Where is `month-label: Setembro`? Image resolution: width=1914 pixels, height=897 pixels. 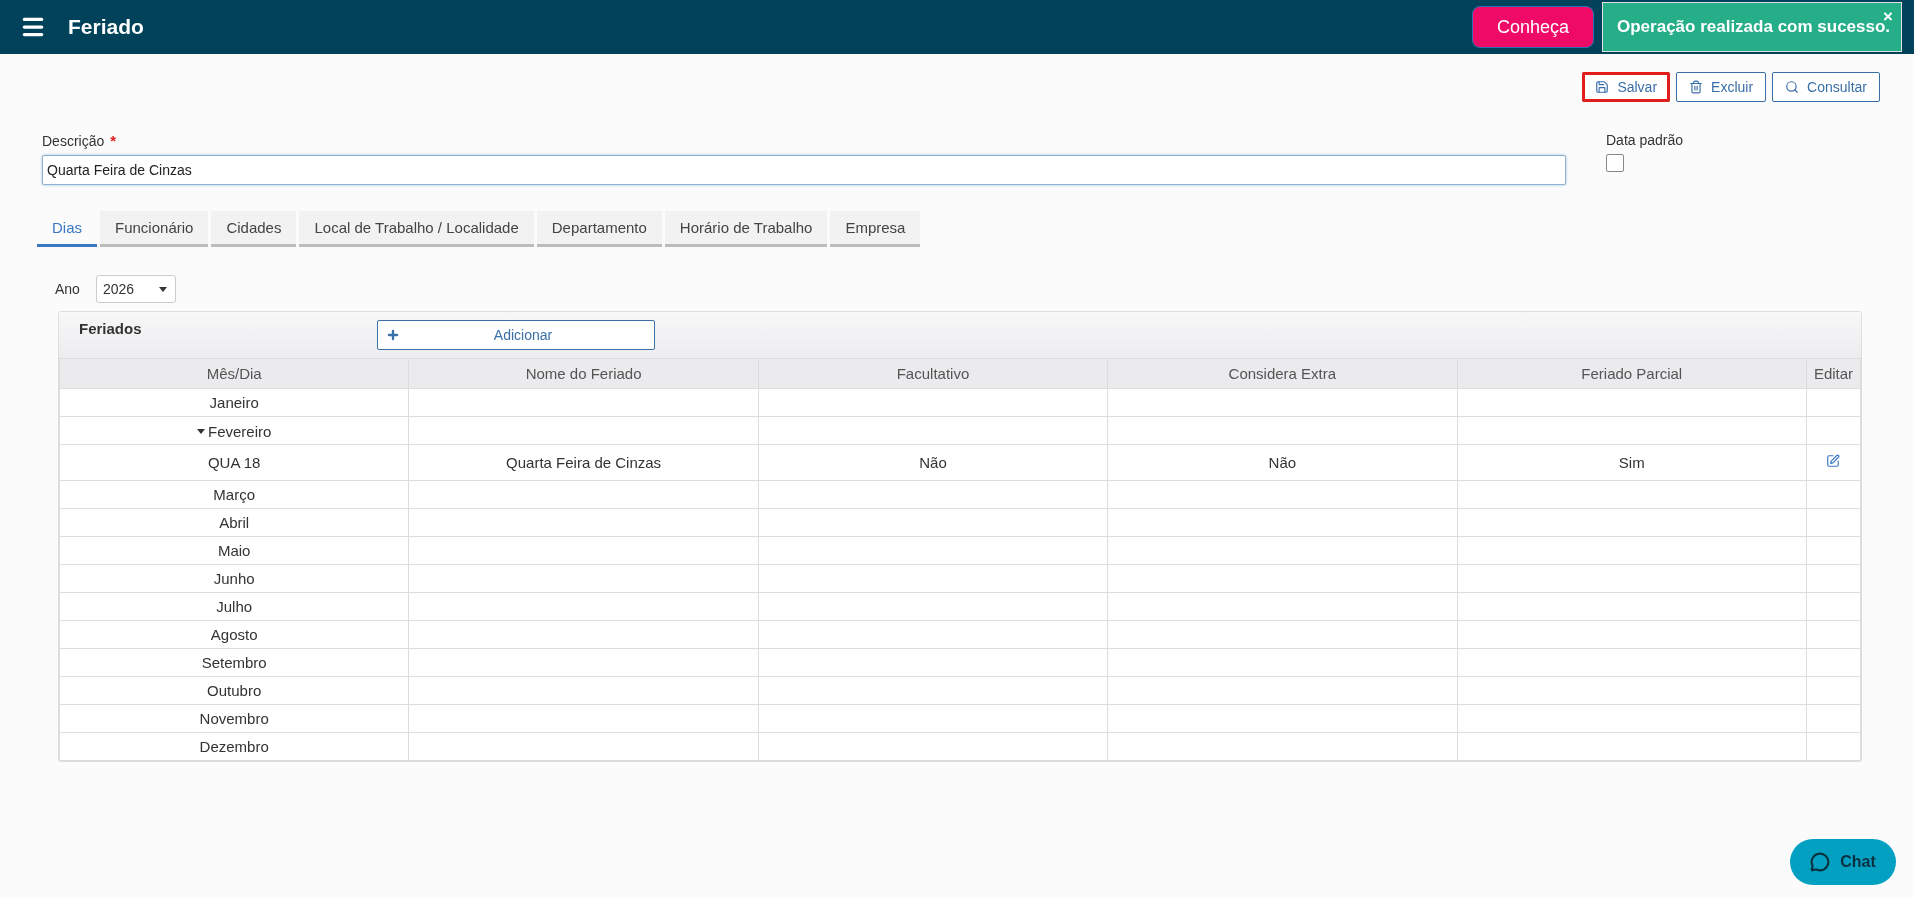 month-label: Setembro is located at coordinates (234, 662).